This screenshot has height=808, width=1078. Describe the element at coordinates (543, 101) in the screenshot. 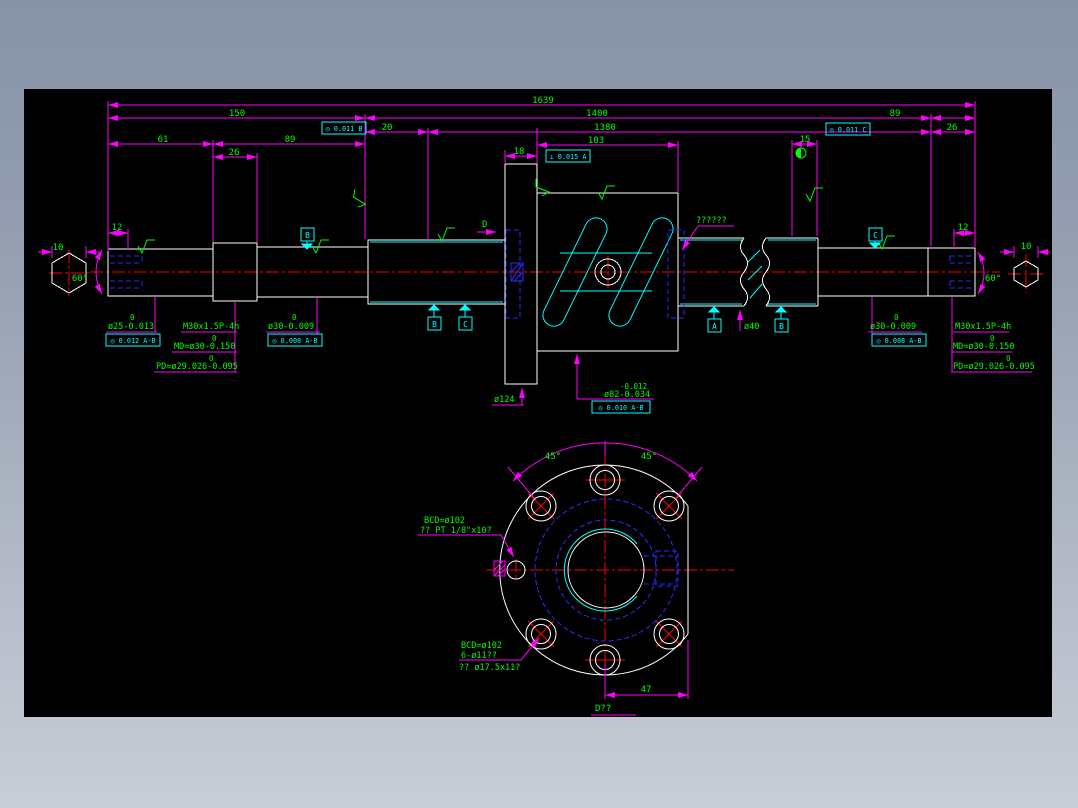

I see `dim-total: 1639` at that location.